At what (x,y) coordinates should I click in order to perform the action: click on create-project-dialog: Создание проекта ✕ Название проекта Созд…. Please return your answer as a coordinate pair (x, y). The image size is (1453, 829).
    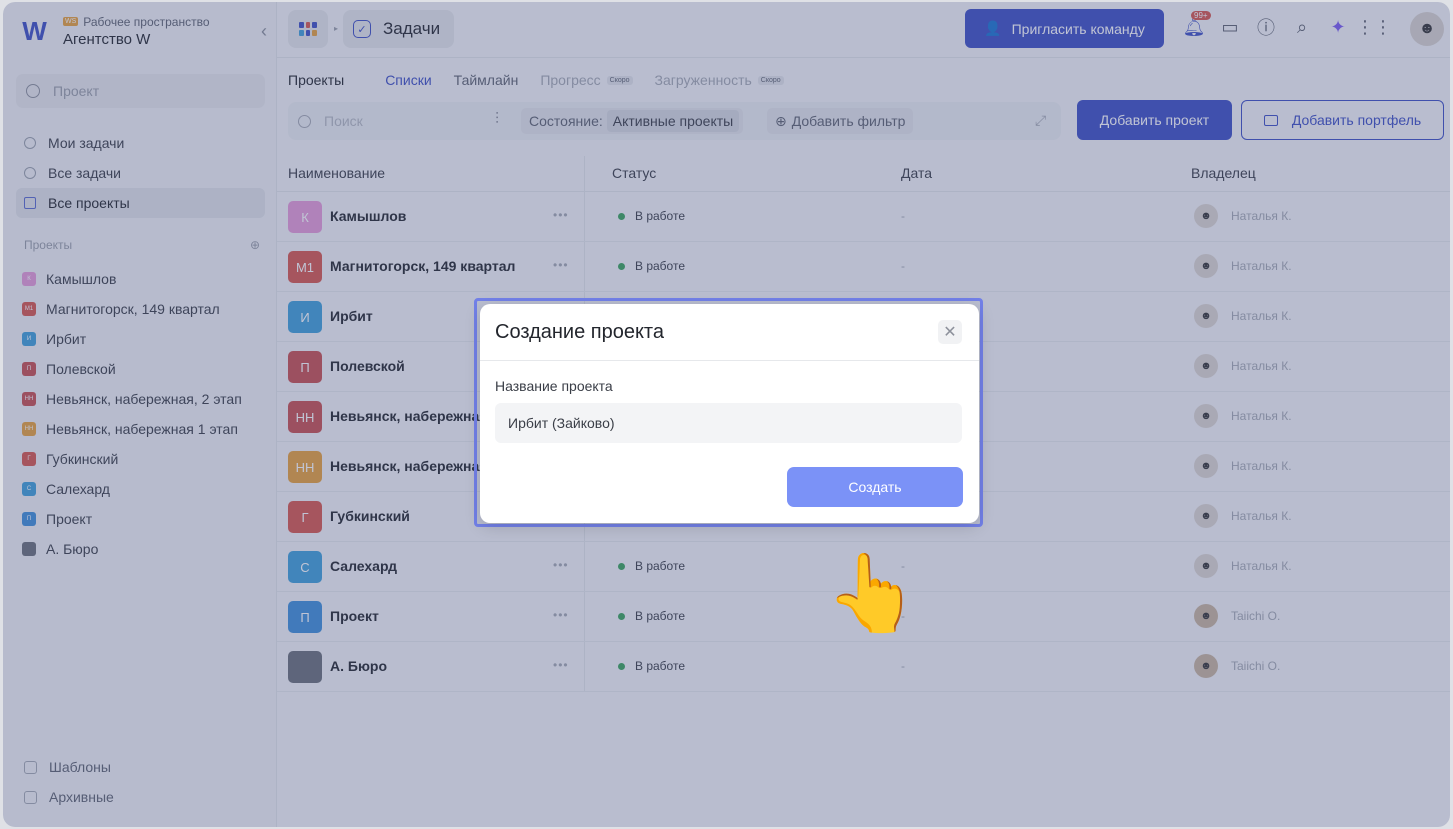
    Looking at the image, I should click on (729, 413).